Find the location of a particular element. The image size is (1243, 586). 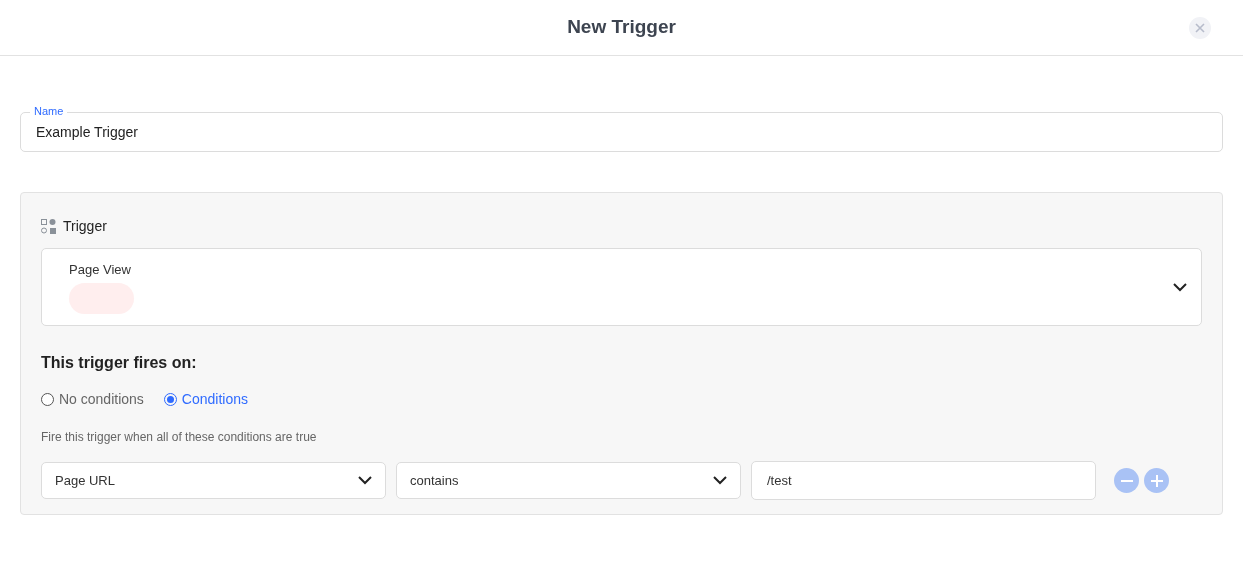

radio-button is located at coordinates (47, 399).